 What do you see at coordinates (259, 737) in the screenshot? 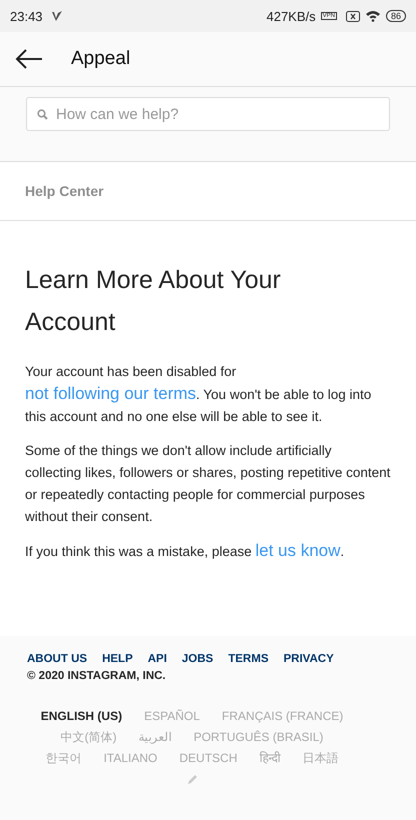
I see `language-link: PORTUGUÊS (BRASIL)` at bounding box center [259, 737].